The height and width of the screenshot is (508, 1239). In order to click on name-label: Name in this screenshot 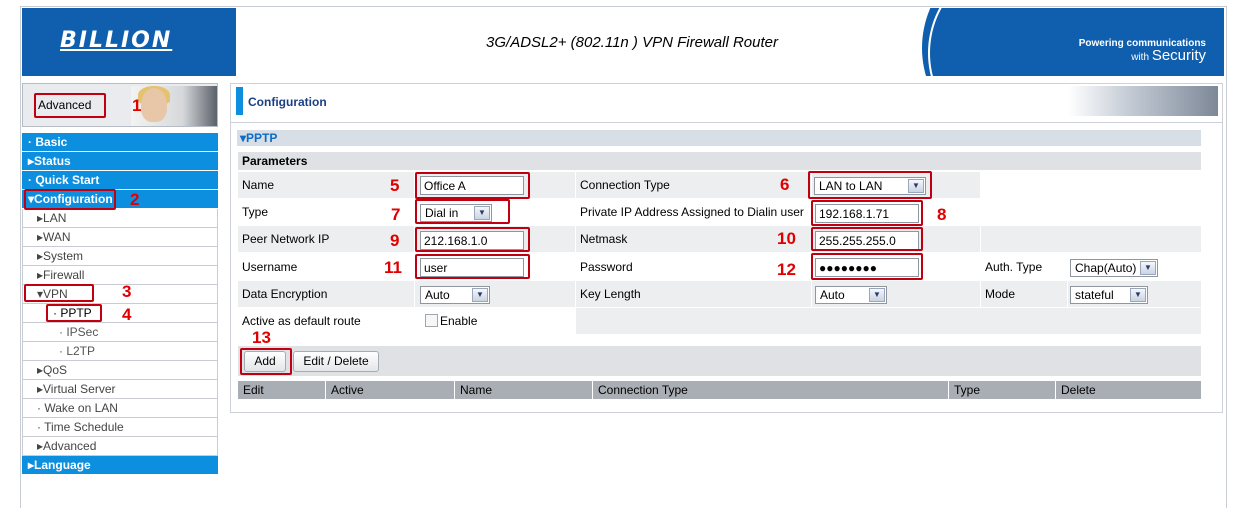, I will do `click(326, 185)`.